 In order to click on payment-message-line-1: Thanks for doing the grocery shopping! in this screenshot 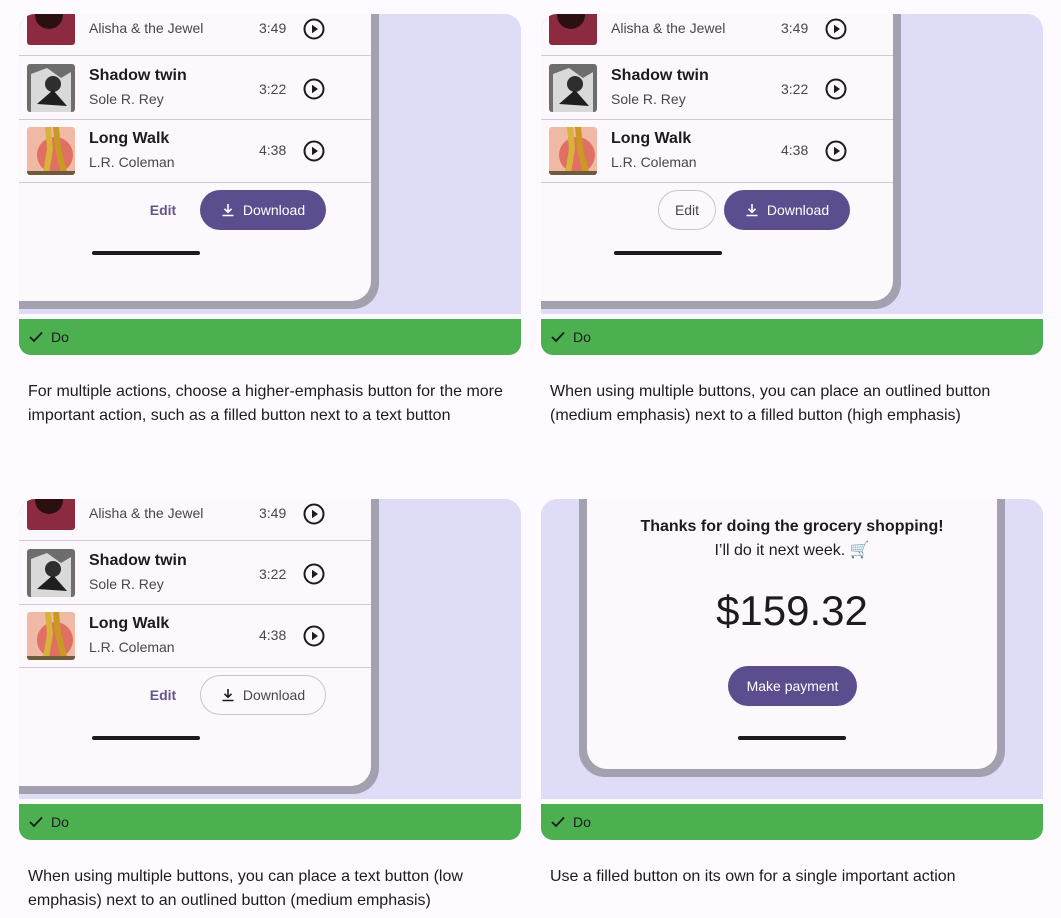, I will do `click(792, 526)`.